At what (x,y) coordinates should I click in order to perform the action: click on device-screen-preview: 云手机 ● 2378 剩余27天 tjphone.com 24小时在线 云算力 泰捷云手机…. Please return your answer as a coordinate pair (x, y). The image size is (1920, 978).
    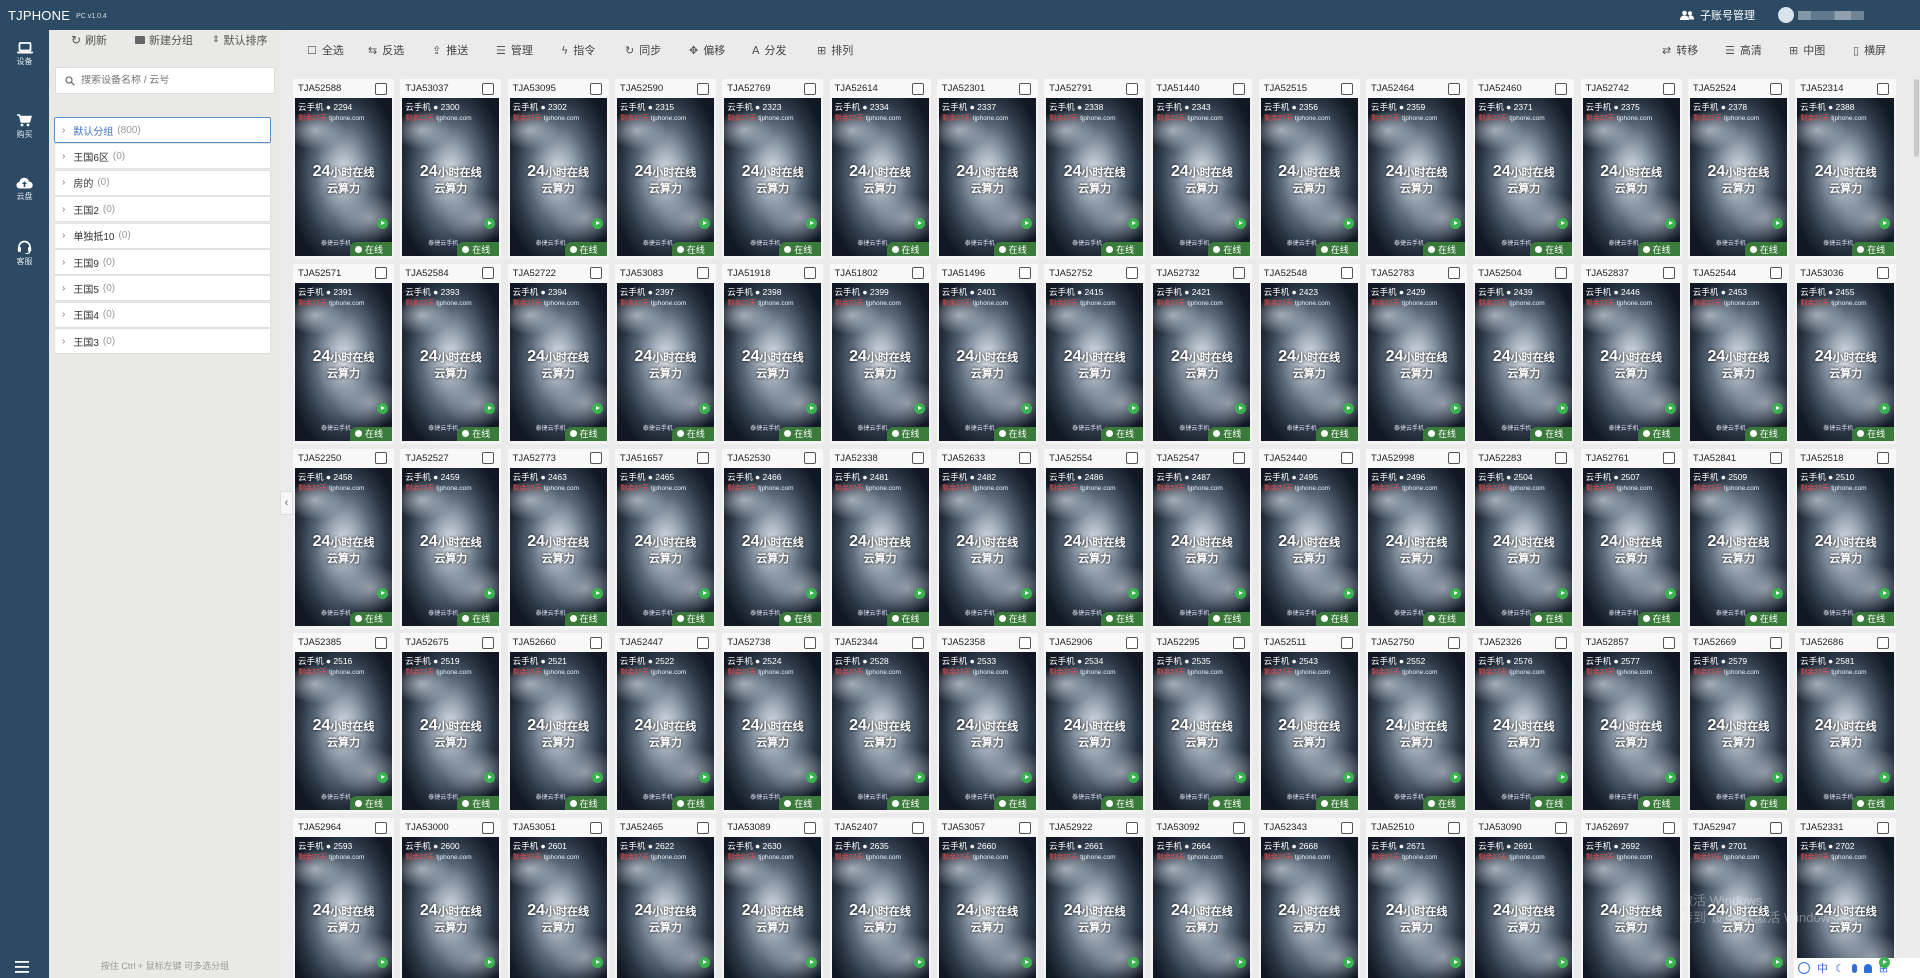
    Looking at the image, I should click on (1738, 177).